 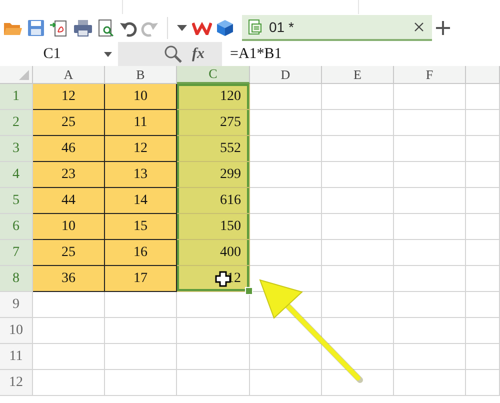 What do you see at coordinates (213, 123) in the screenshot?
I see `table-cell: 275` at bounding box center [213, 123].